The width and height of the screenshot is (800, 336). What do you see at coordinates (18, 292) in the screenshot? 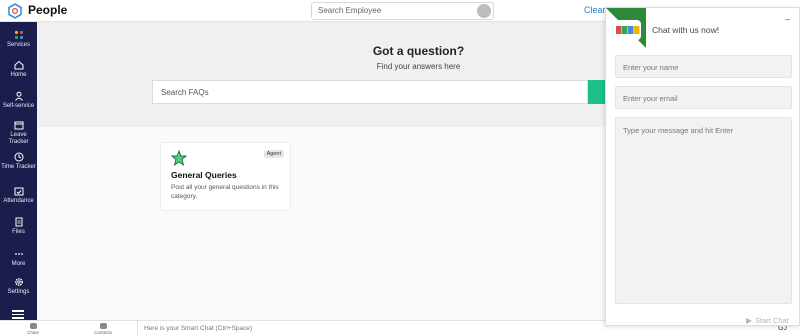
I see `sidebar-item-label: Settings` at bounding box center [18, 292].